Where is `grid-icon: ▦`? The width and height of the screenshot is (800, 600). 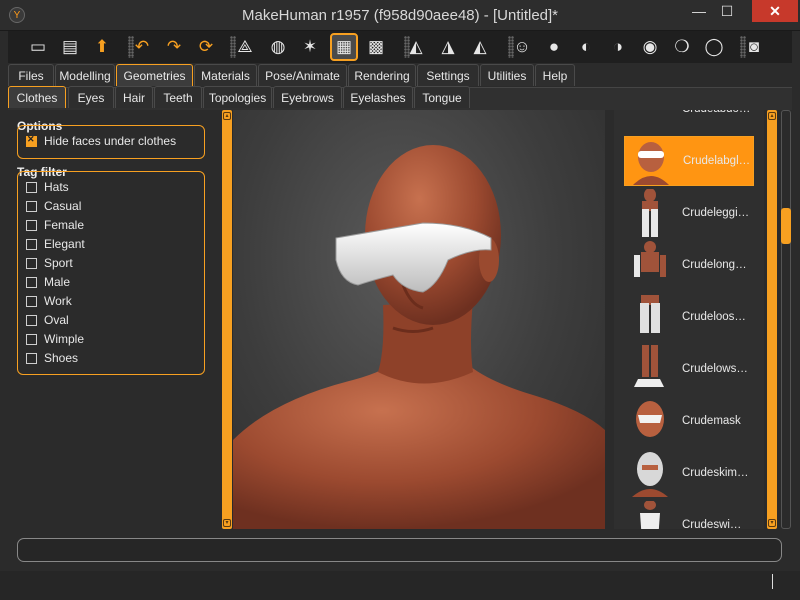 grid-icon: ▦ is located at coordinates (344, 46).